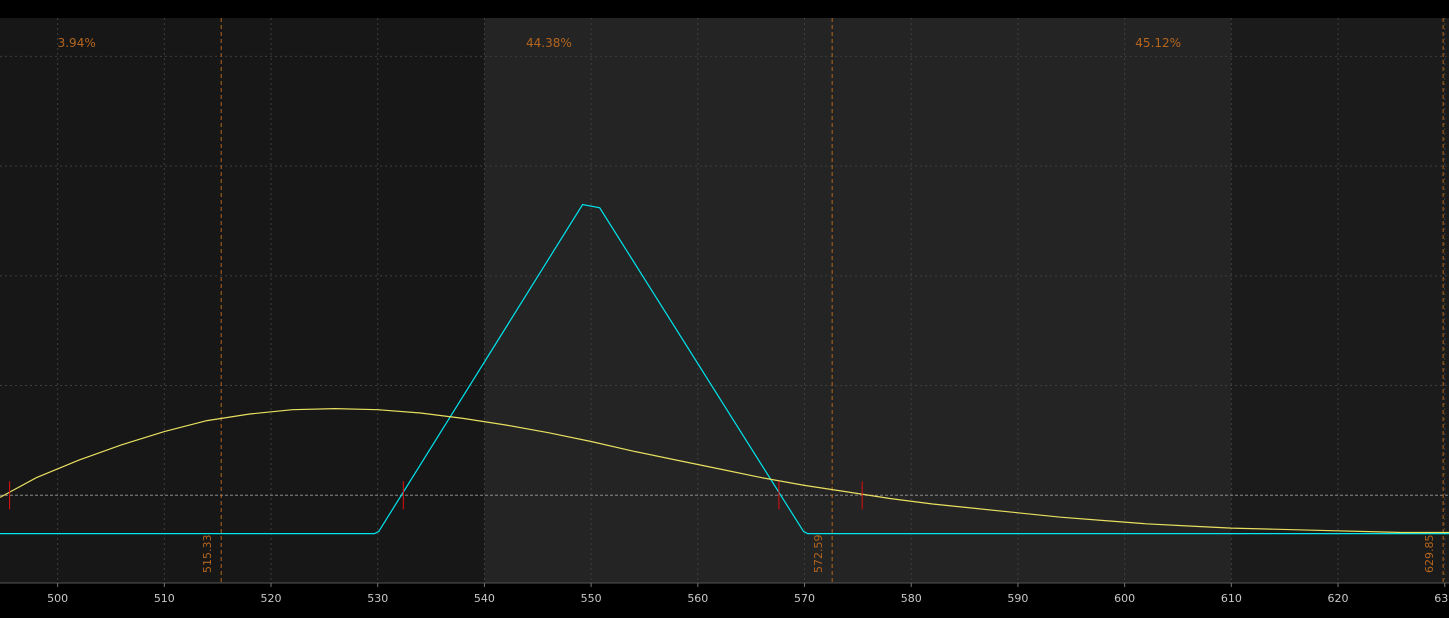 The height and width of the screenshot is (618, 1449). Describe the element at coordinates (697, 598) in the screenshot. I see `x-tick-label: 560` at that location.